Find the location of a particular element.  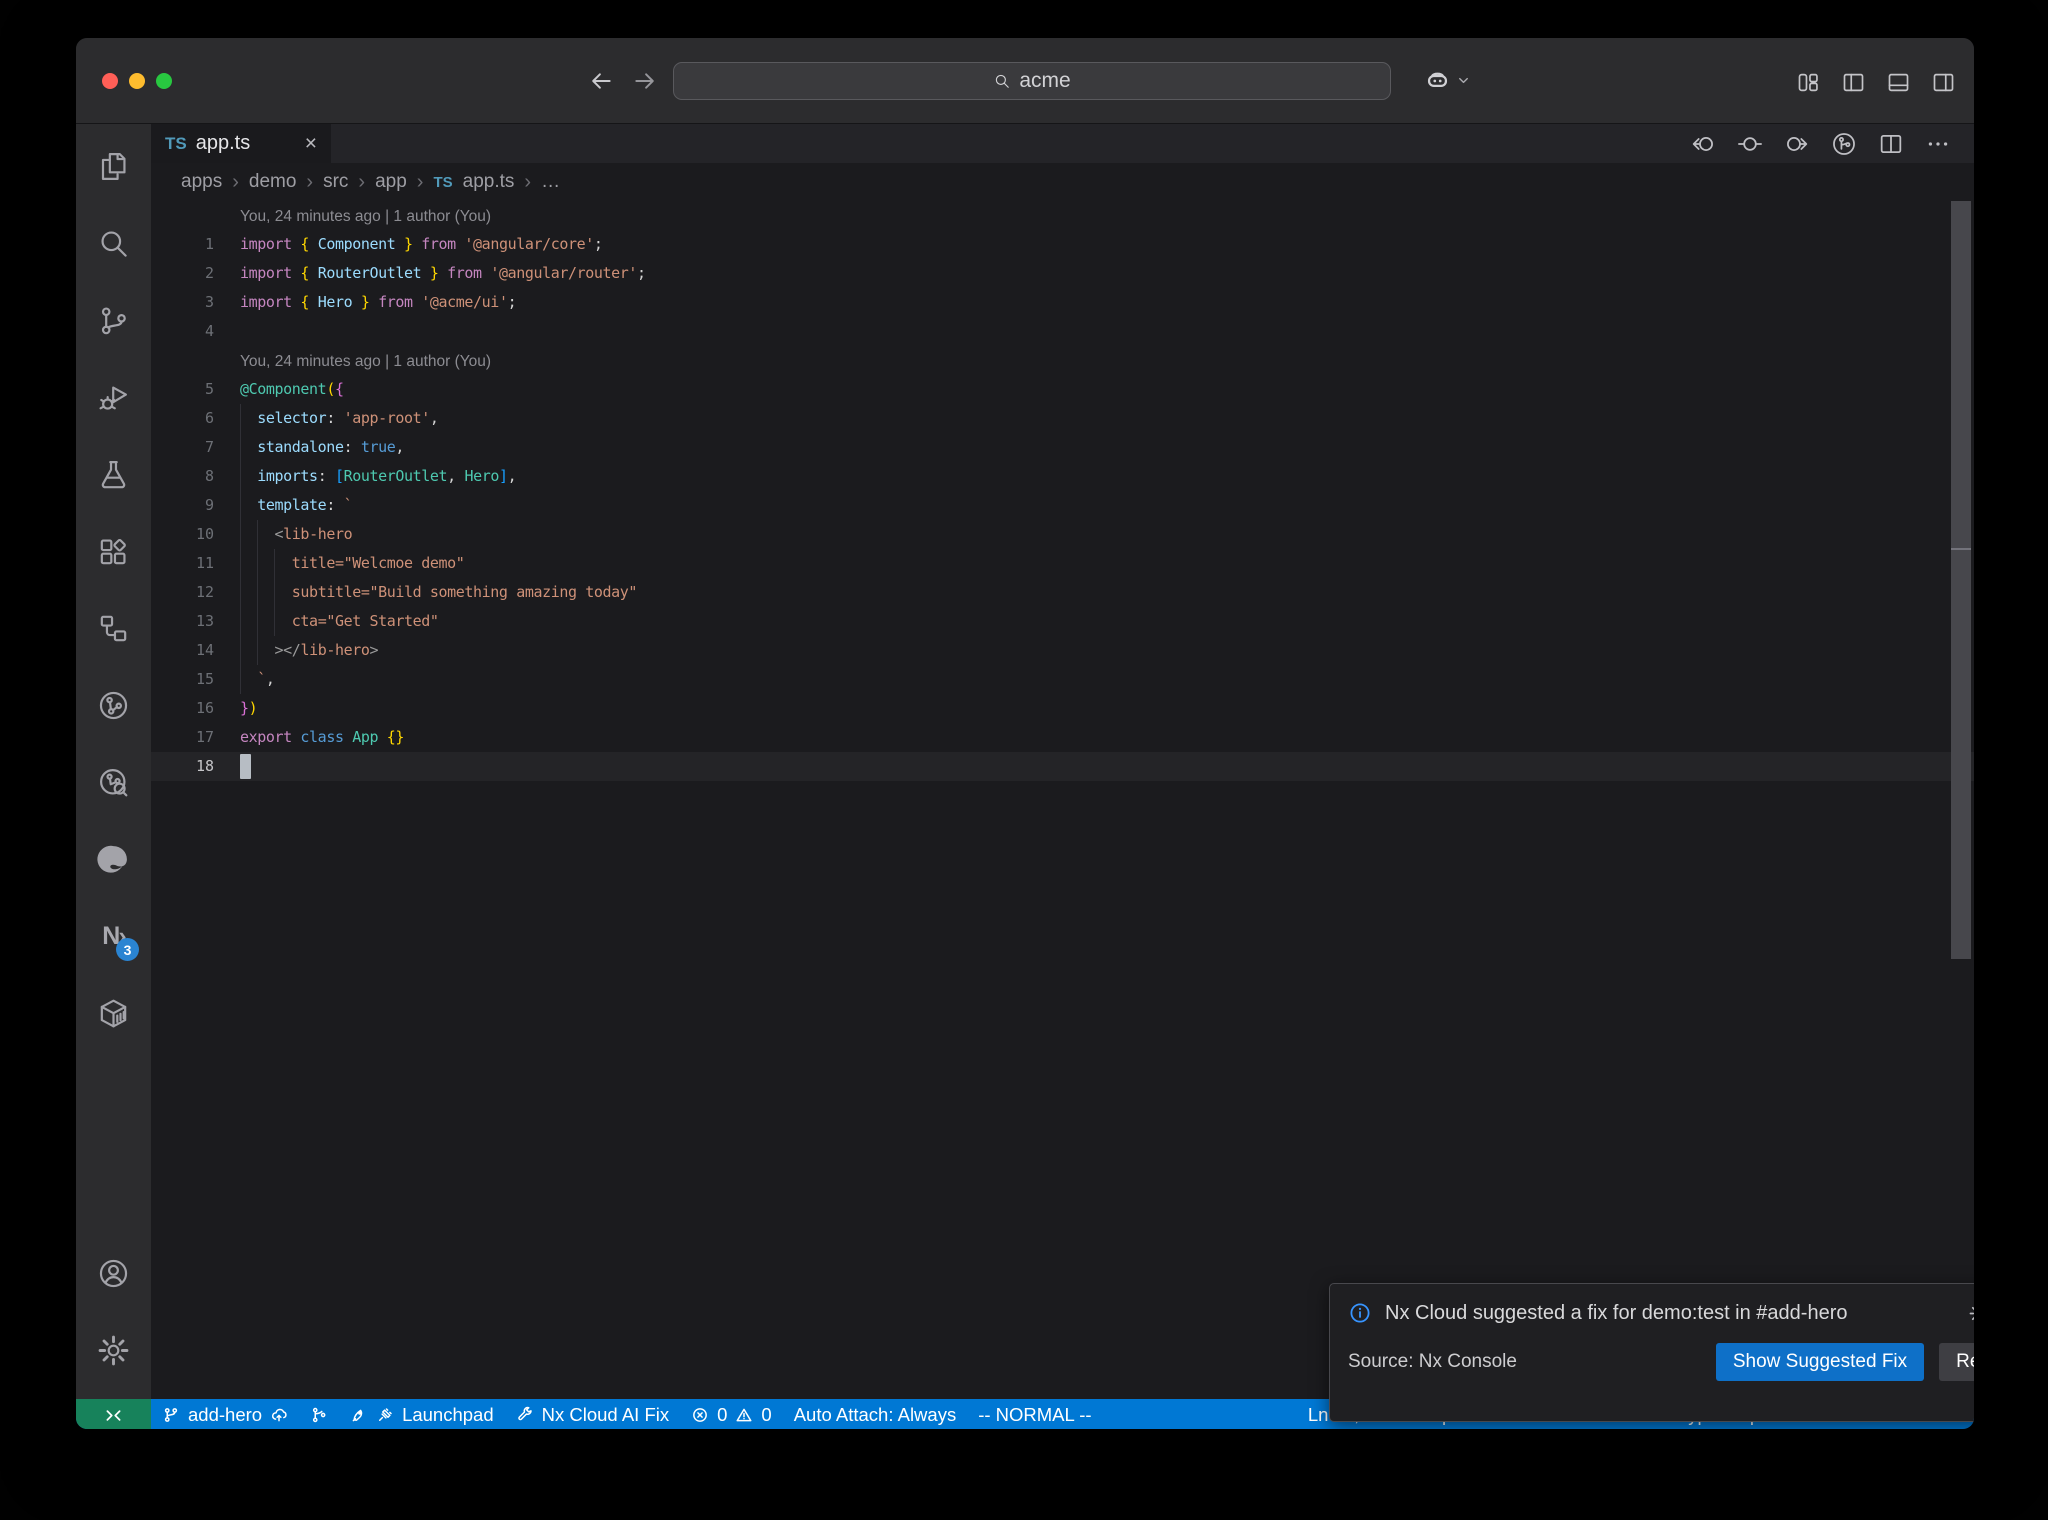

activity-item-hierarchy is located at coordinates (113, 628).